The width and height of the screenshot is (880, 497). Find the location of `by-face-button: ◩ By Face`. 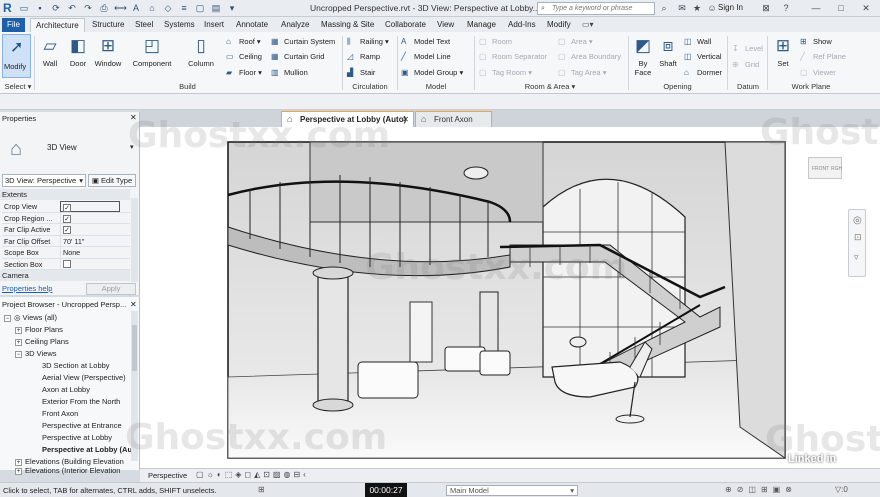

by-face-button: ◩ By Face is located at coordinates (643, 55).